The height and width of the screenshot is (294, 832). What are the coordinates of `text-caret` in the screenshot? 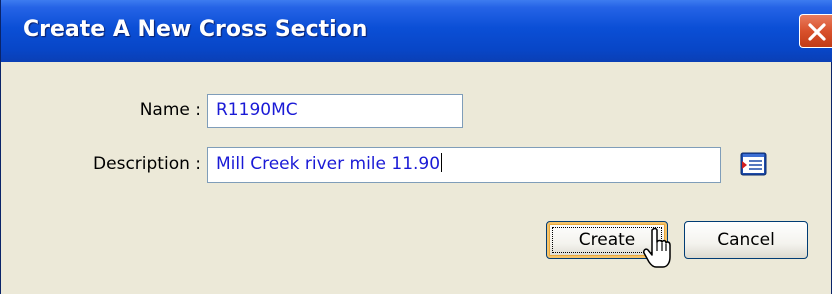 It's located at (442, 162).